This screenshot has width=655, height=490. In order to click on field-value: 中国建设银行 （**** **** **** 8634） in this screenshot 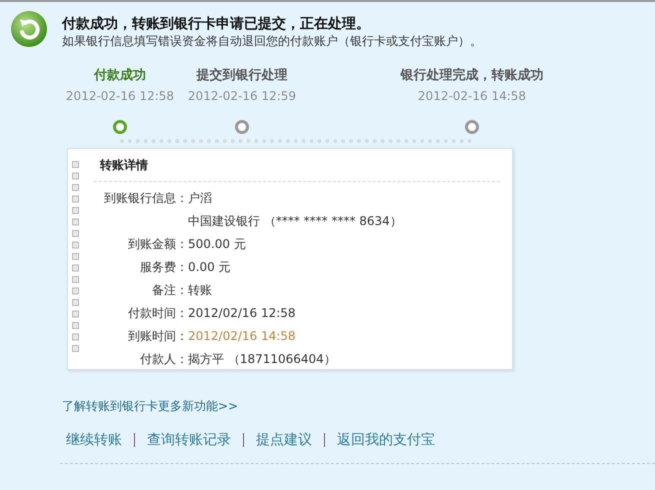, I will do `click(295, 221)`.